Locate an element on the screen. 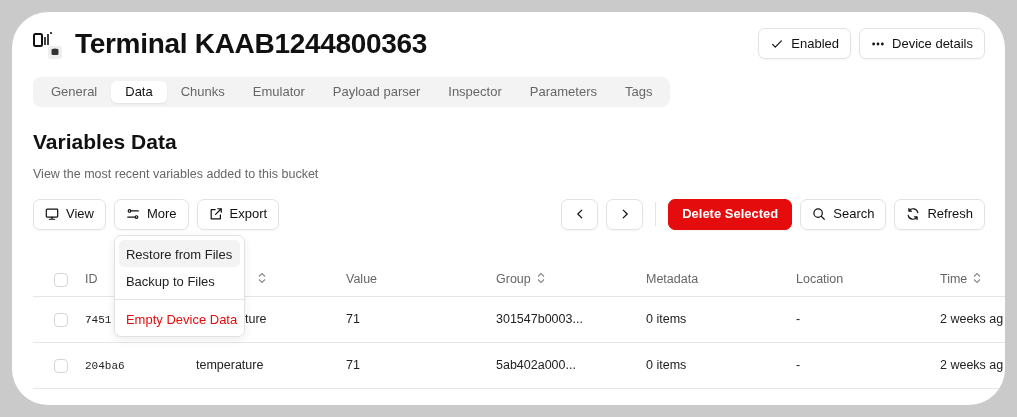 This screenshot has height=417, width=1017. search-button: Search is located at coordinates (843, 214).